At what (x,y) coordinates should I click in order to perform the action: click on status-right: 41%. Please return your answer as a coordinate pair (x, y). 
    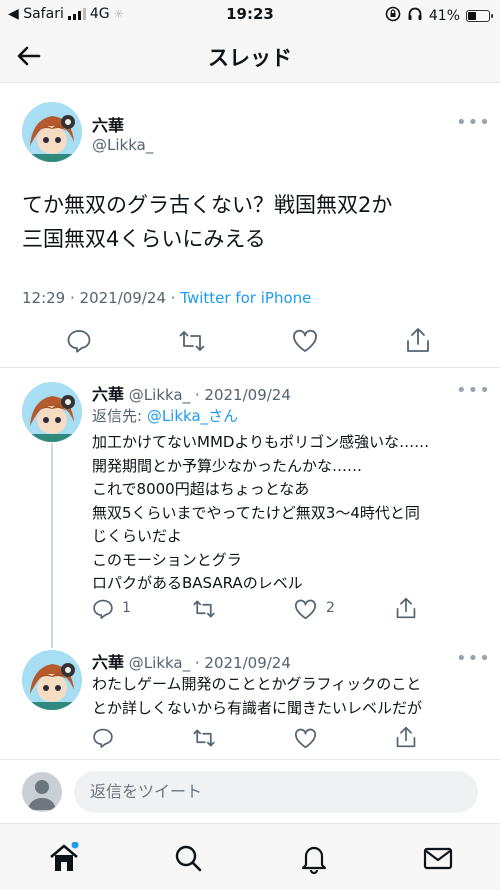
    Looking at the image, I should click on (439, 16).